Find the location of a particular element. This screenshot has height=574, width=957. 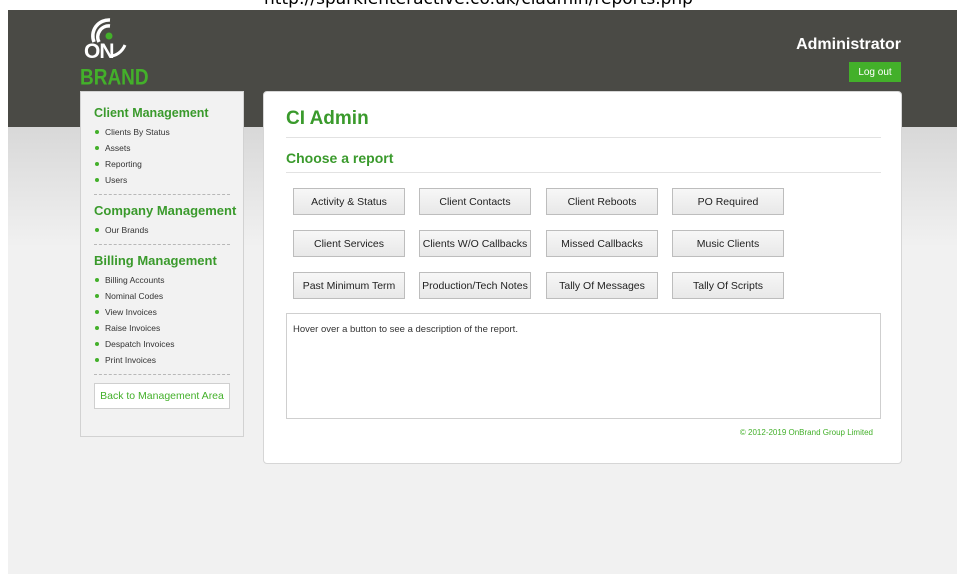

company-management-heading: Company Management is located at coordinates (165, 210).